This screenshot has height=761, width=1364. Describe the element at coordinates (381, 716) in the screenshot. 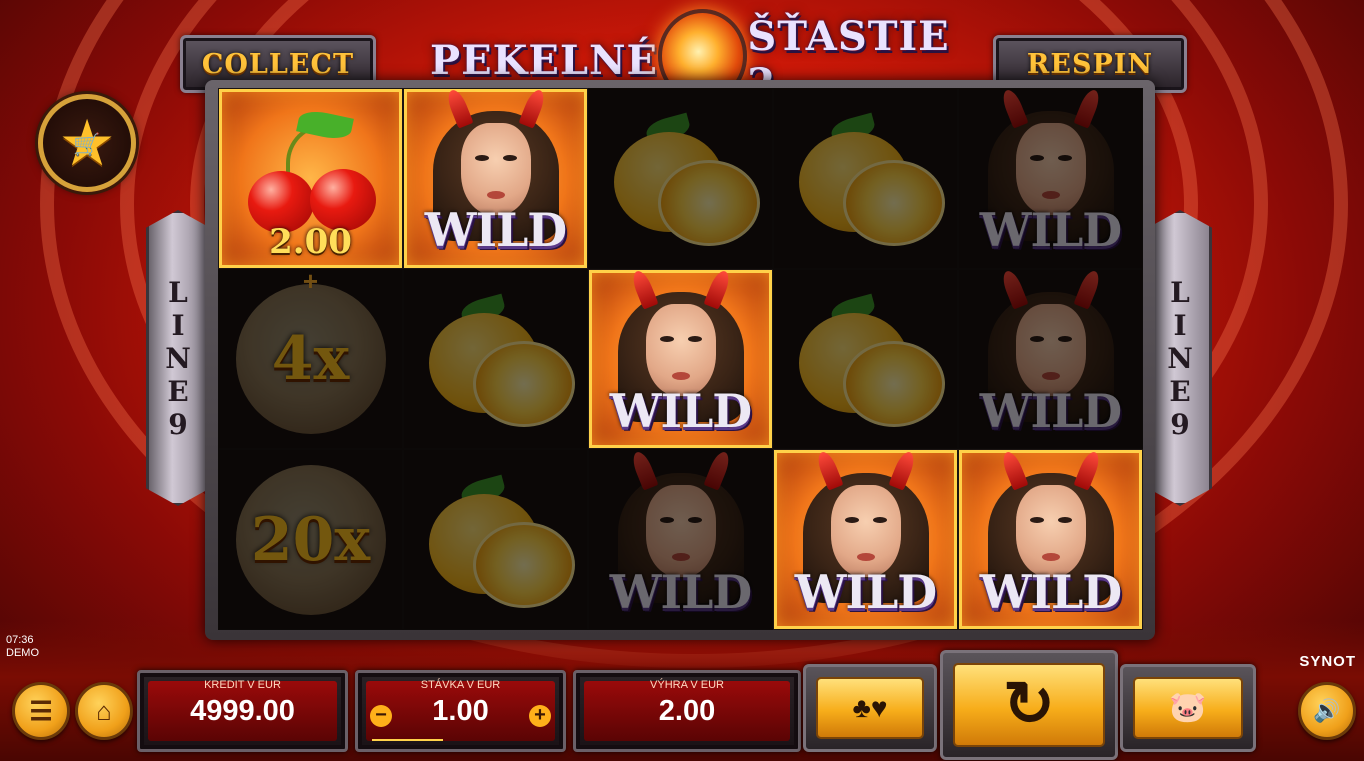

I see `stake-decrease-button: −` at that location.